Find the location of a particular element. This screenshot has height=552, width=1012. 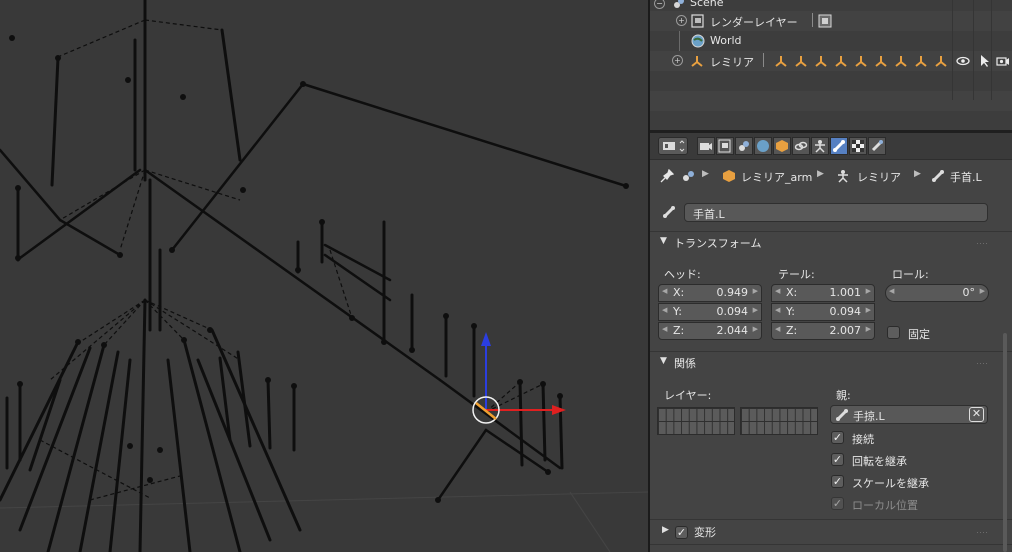

pin-icon is located at coordinates (667, 176).